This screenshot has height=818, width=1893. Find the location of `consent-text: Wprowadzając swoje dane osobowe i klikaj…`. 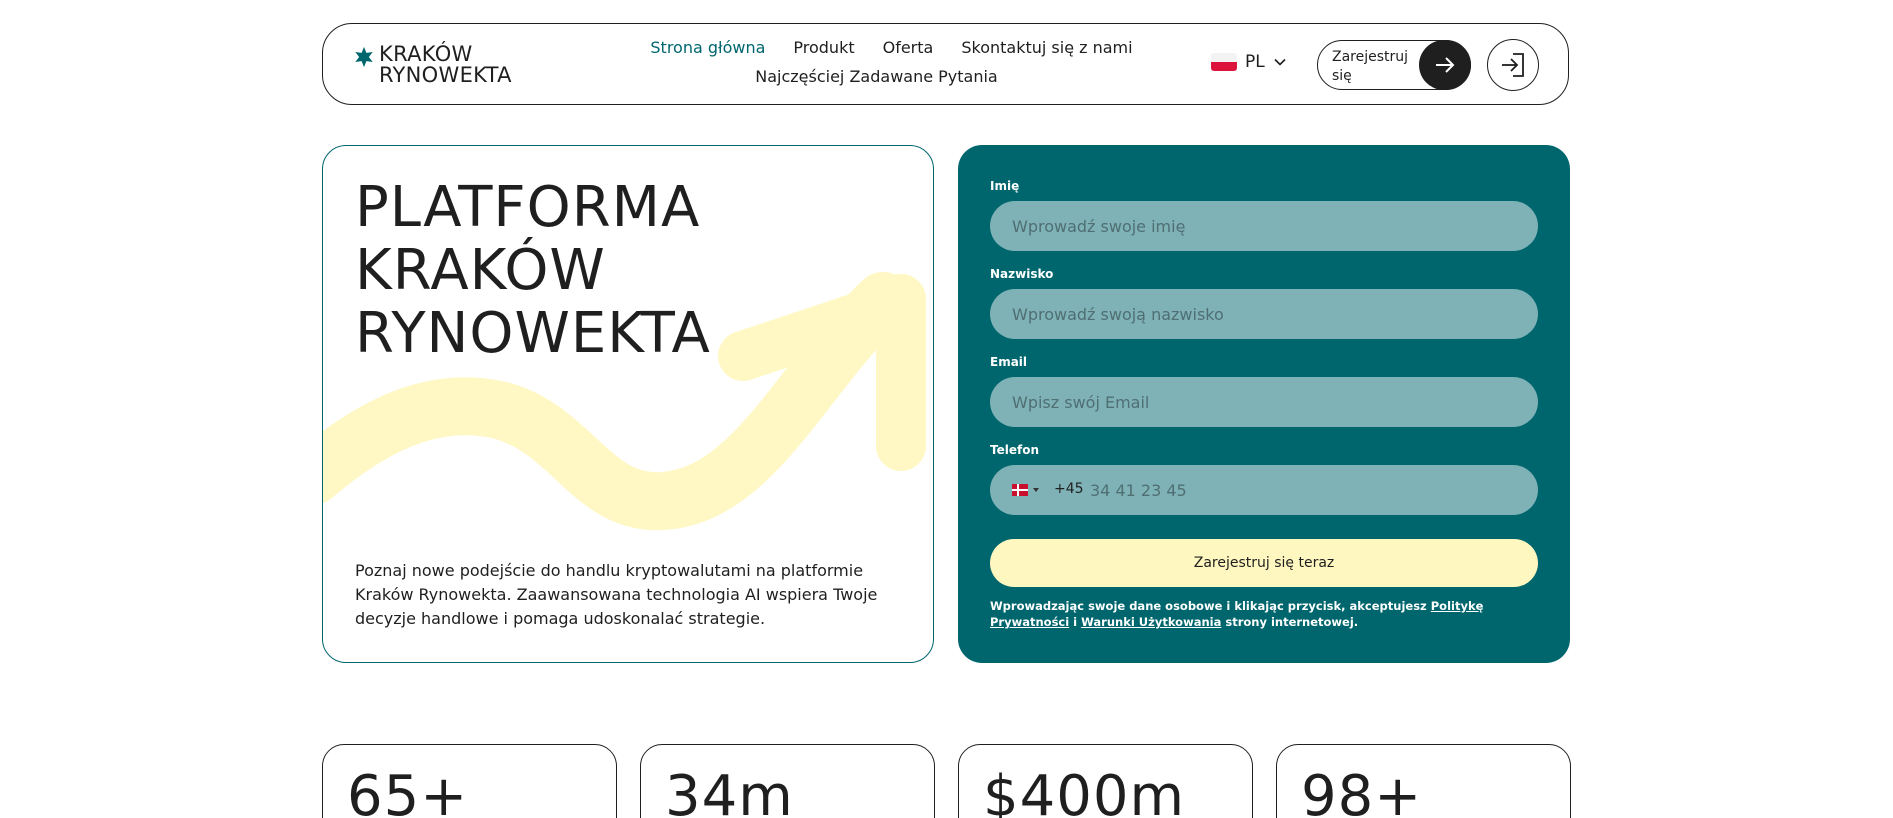

consent-text: Wprowadzając swoje dane osobowe i klikaj… is located at coordinates (1267, 614).